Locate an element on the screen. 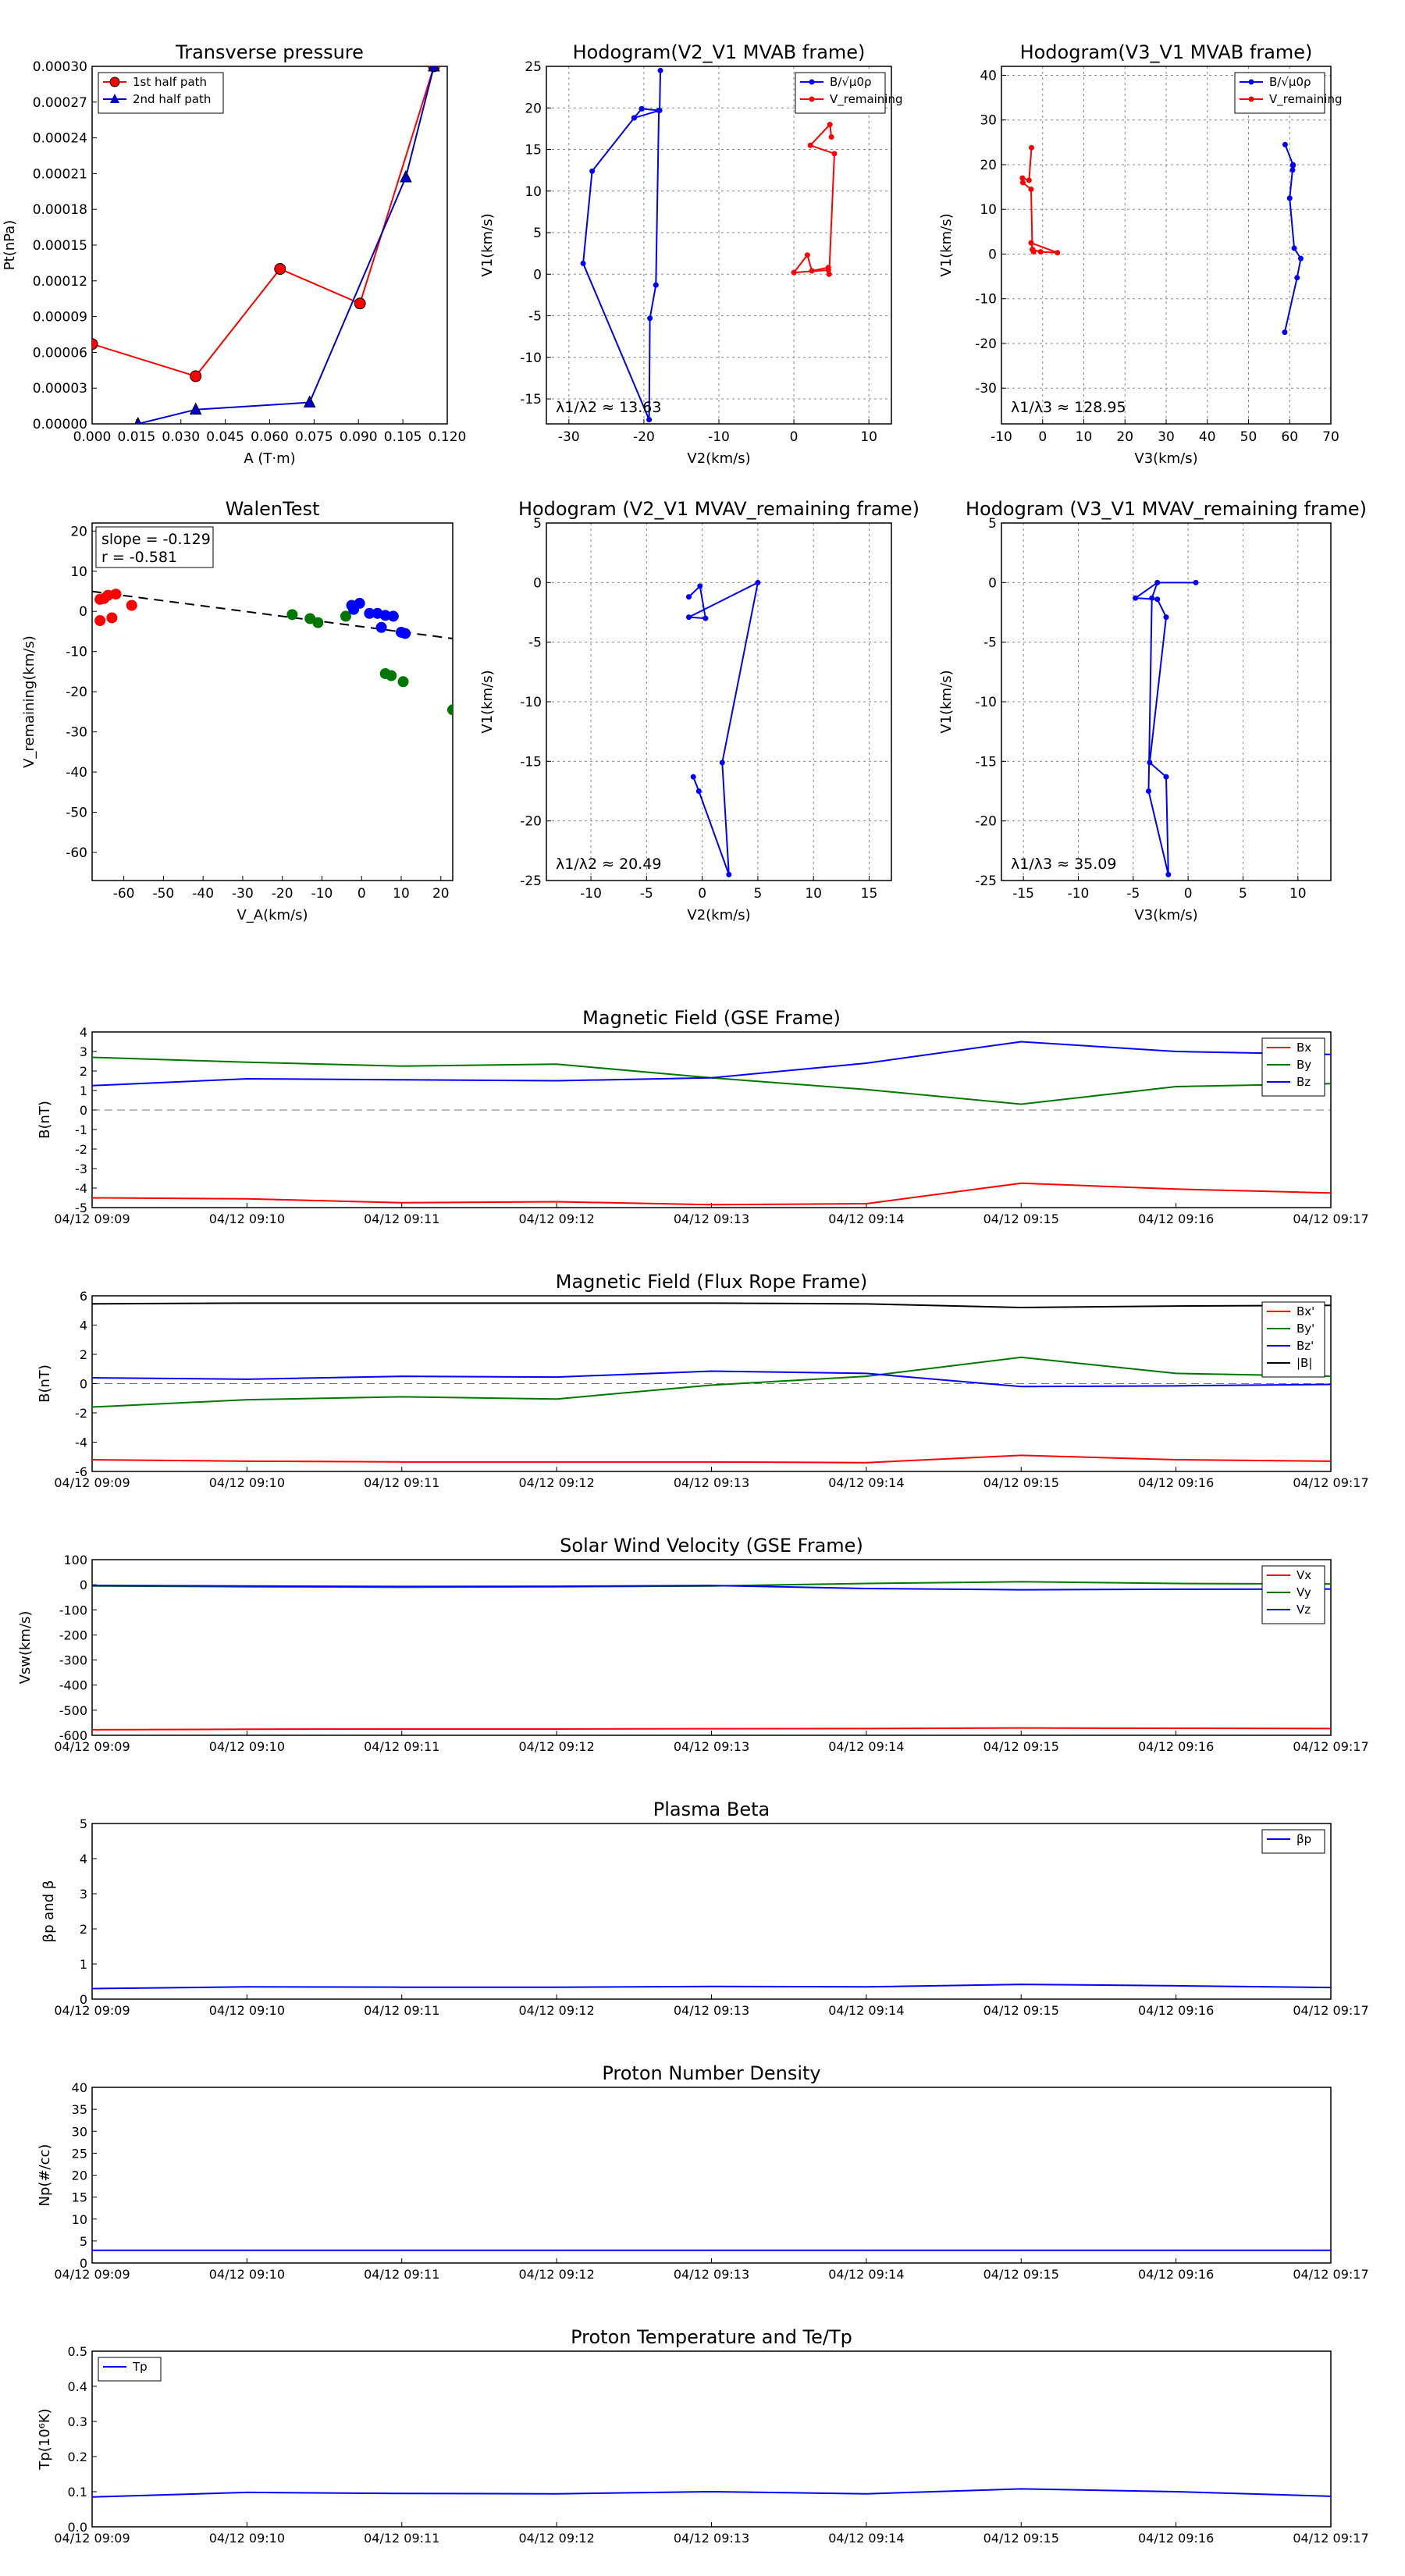  x-tick-label: 50 is located at coordinates (1248, 437).